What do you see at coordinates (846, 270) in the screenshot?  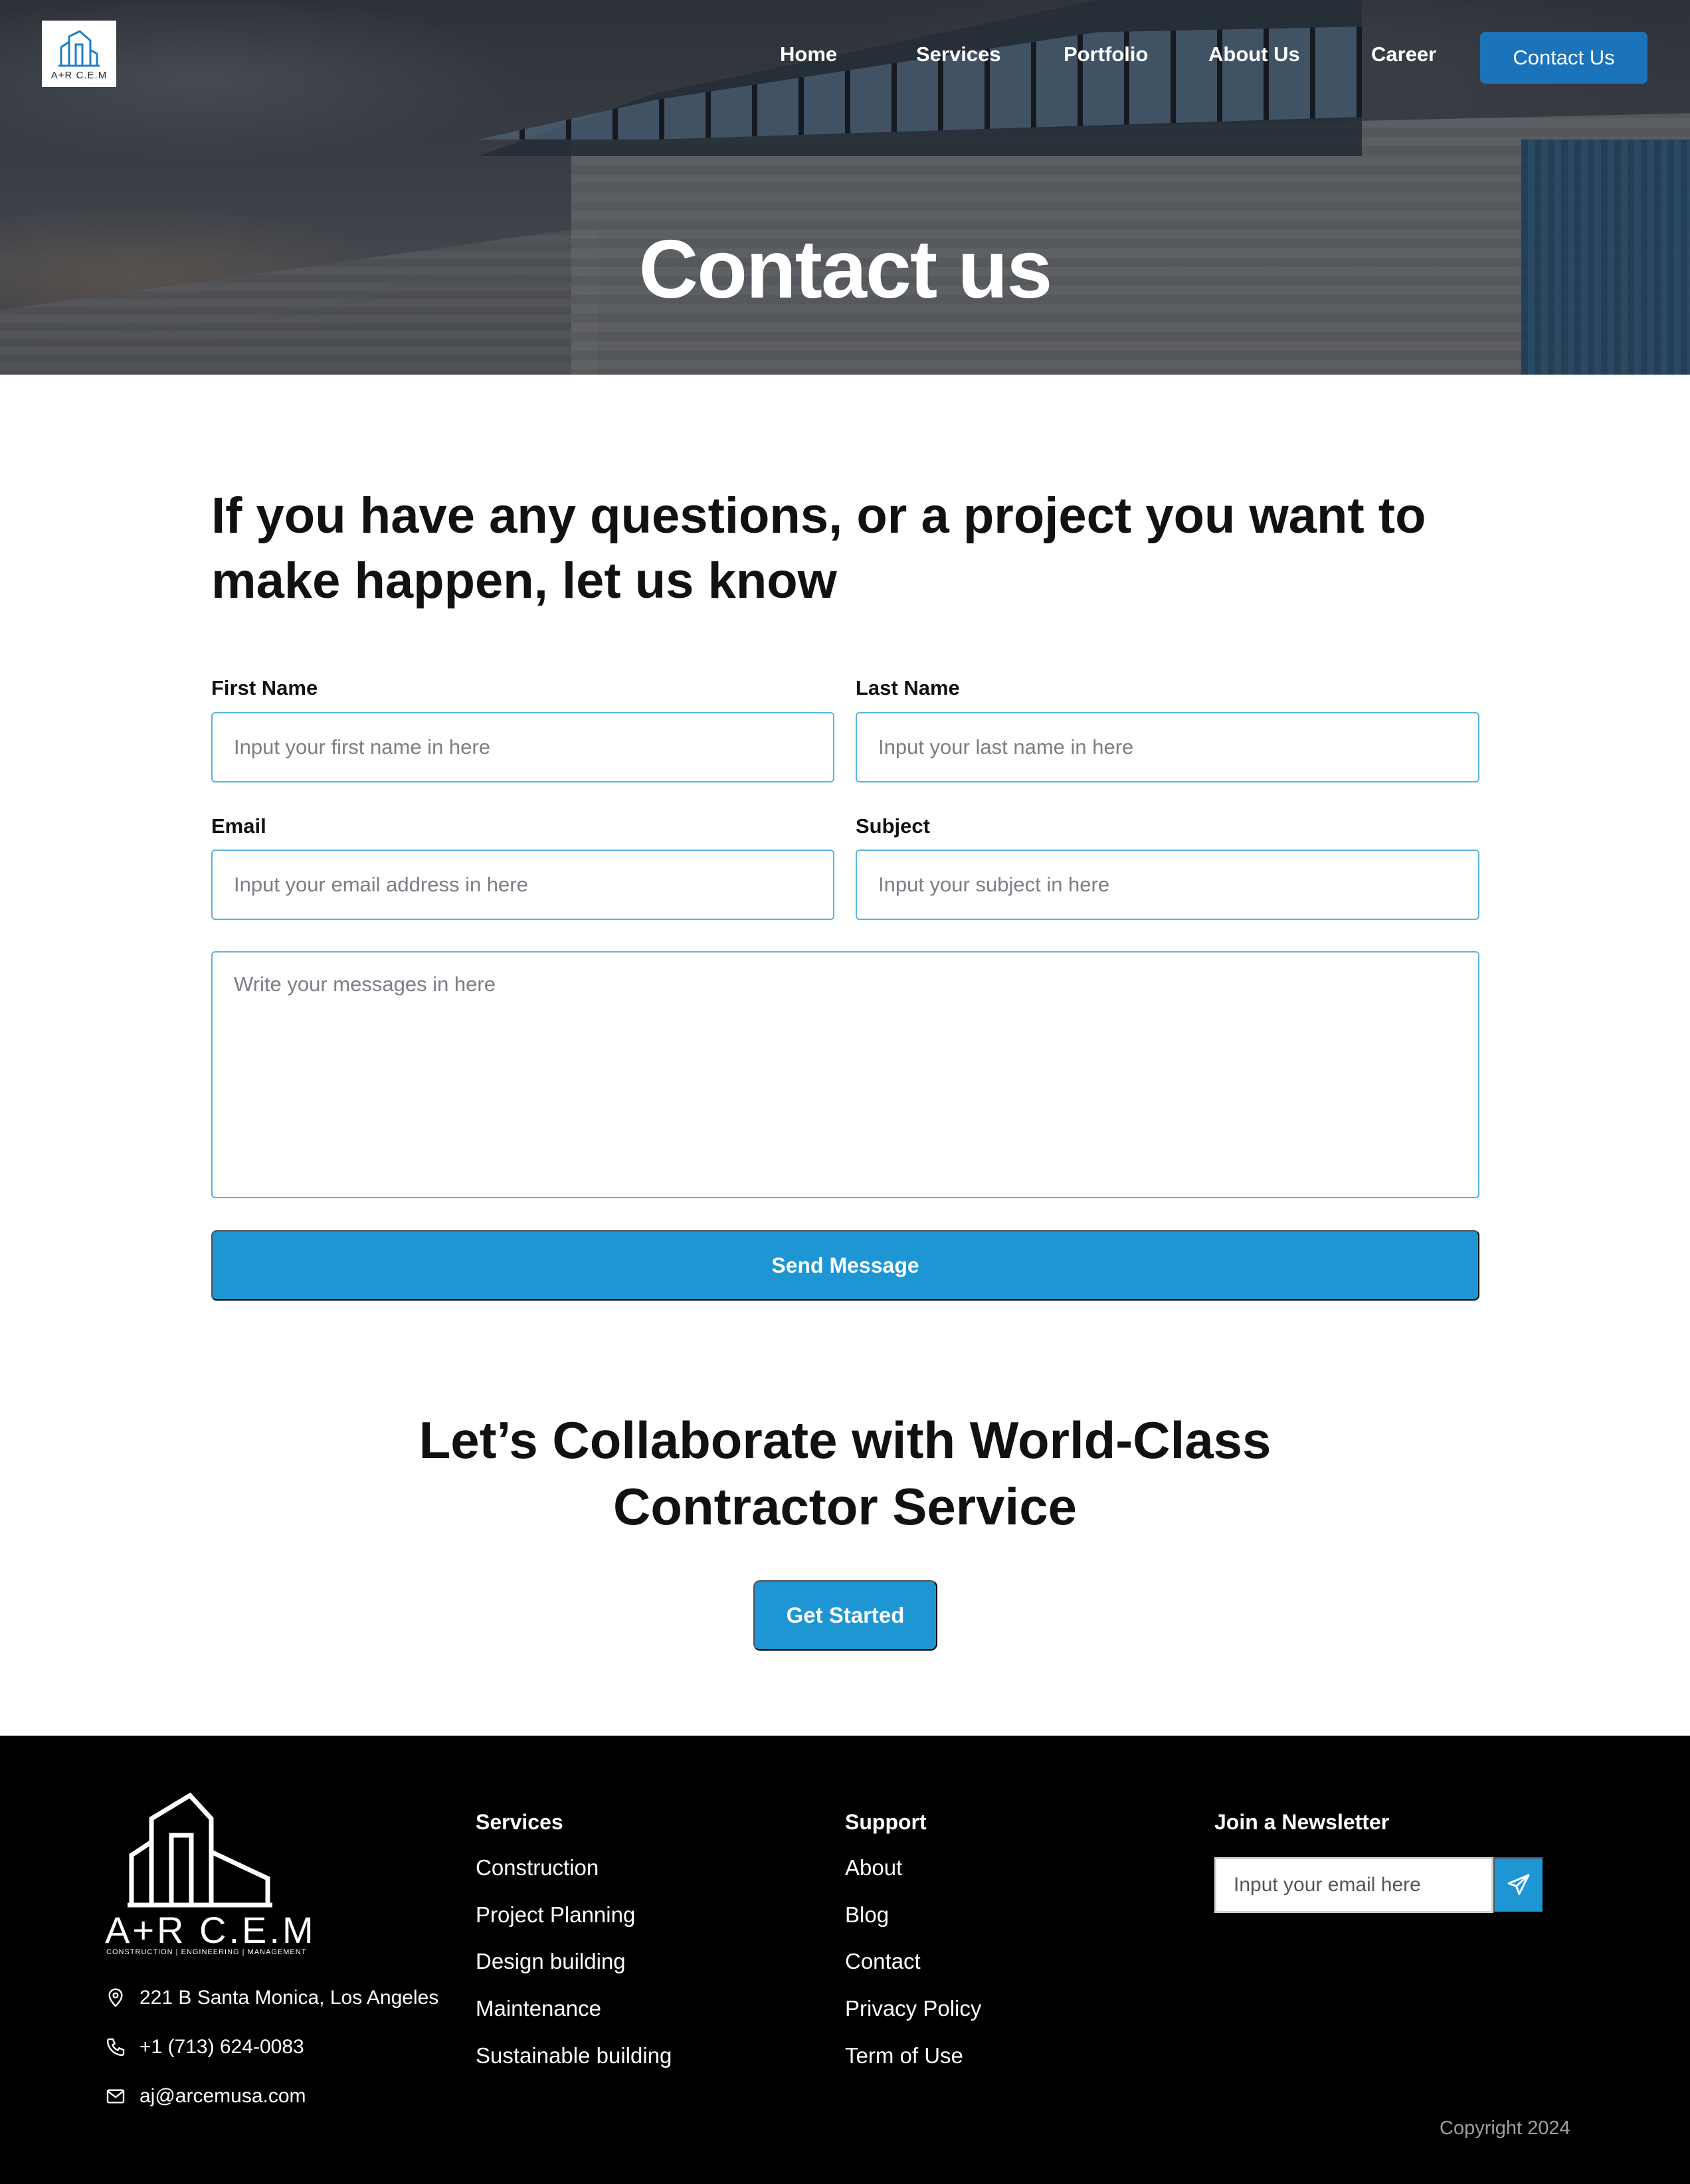 I see `page-title: Contact us` at bounding box center [846, 270].